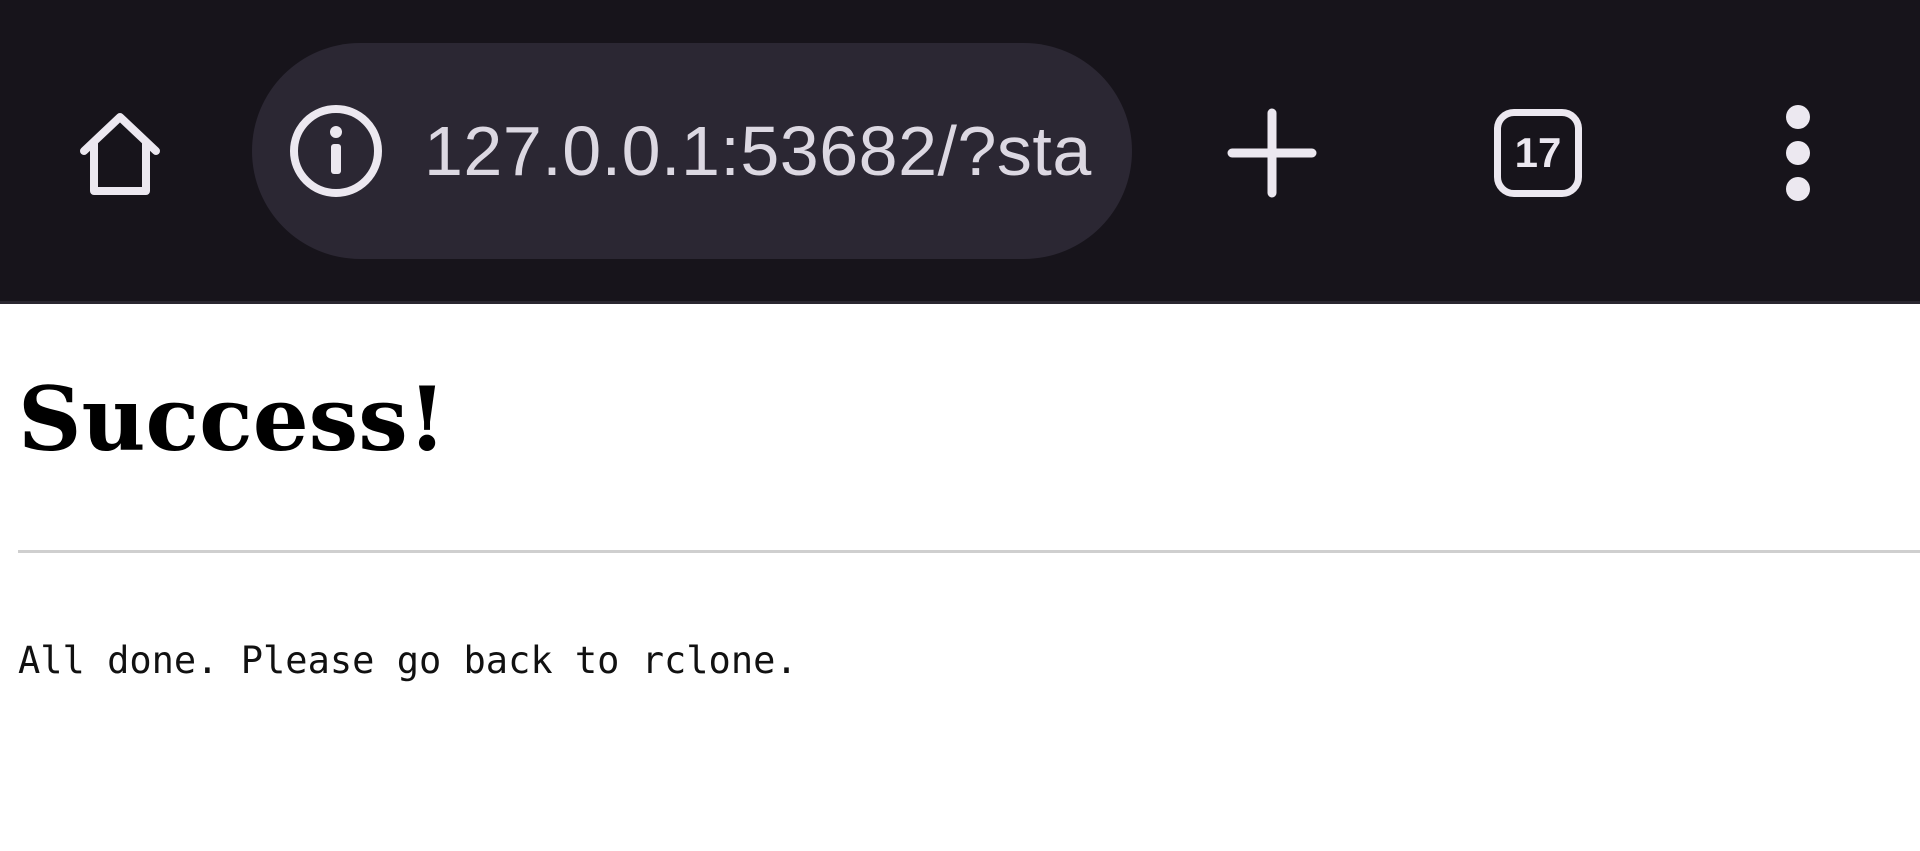 The width and height of the screenshot is (1920, 851). Describe the element at coordinates (336, 151) in the screenshot. I see `info-icon` at that location.